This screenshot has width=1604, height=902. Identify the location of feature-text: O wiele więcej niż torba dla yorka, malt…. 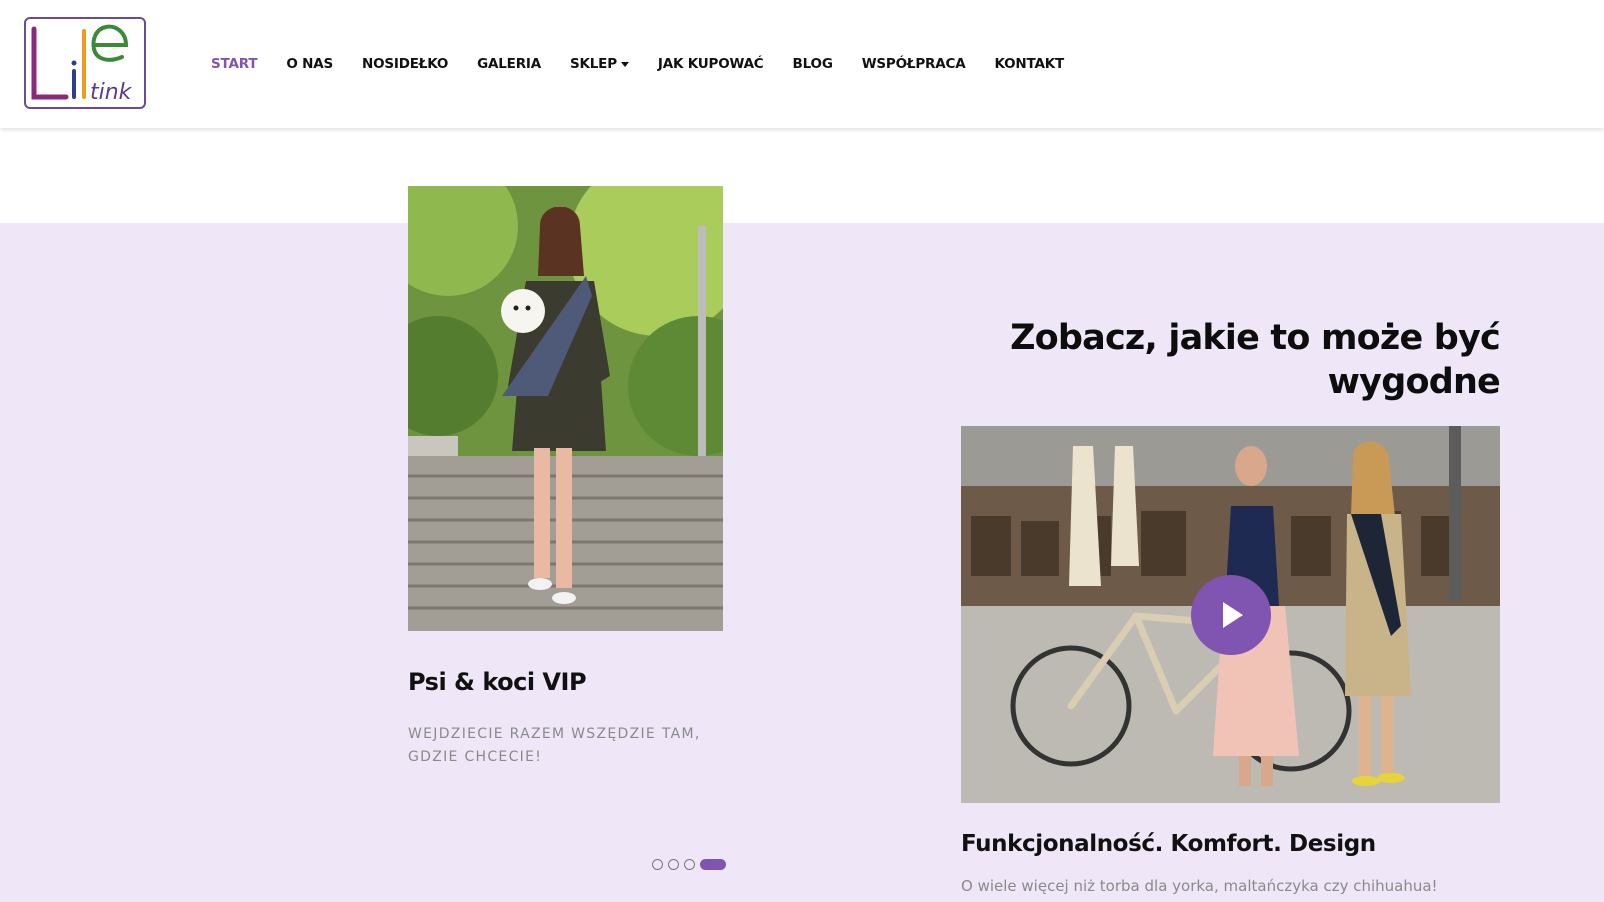
(1199, 886).